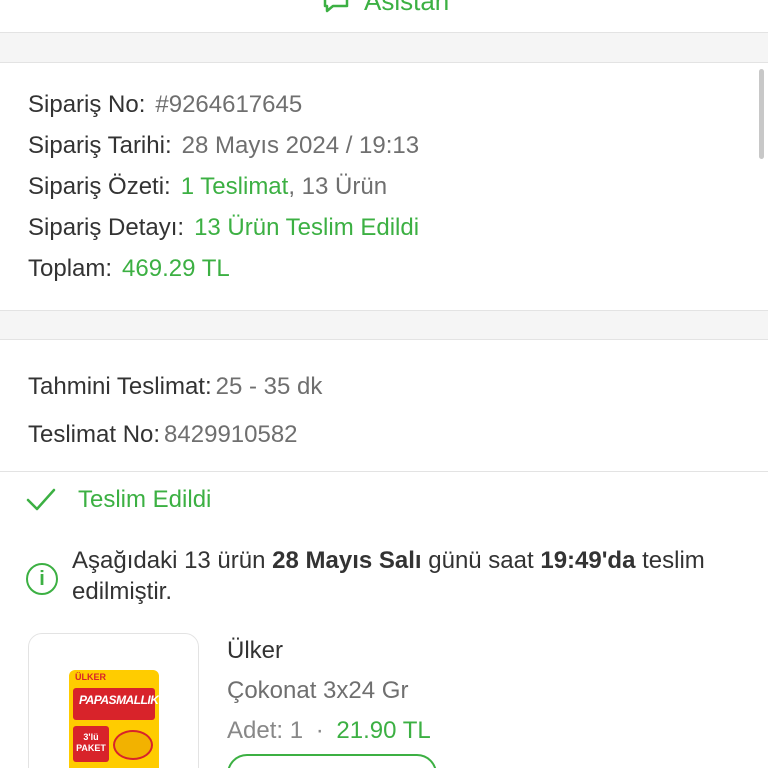  I want to click on check-icon, so click(41, 499).